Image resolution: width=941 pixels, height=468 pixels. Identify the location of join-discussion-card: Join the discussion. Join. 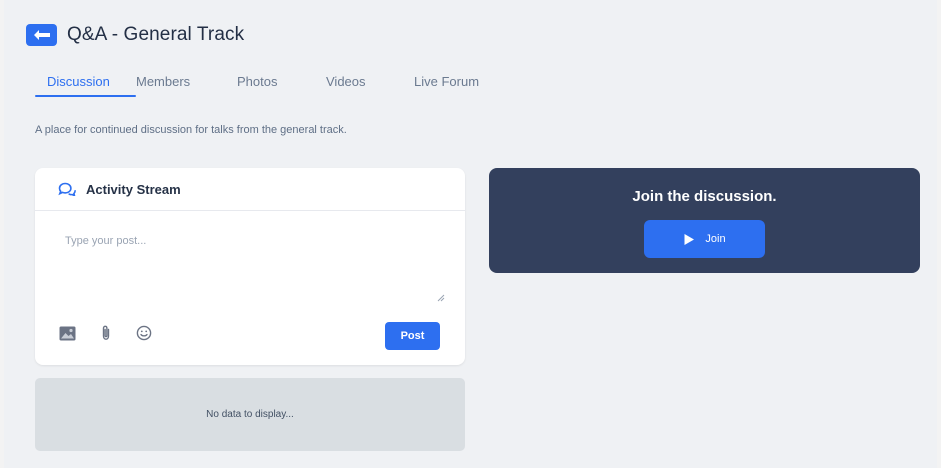
(704, 220).